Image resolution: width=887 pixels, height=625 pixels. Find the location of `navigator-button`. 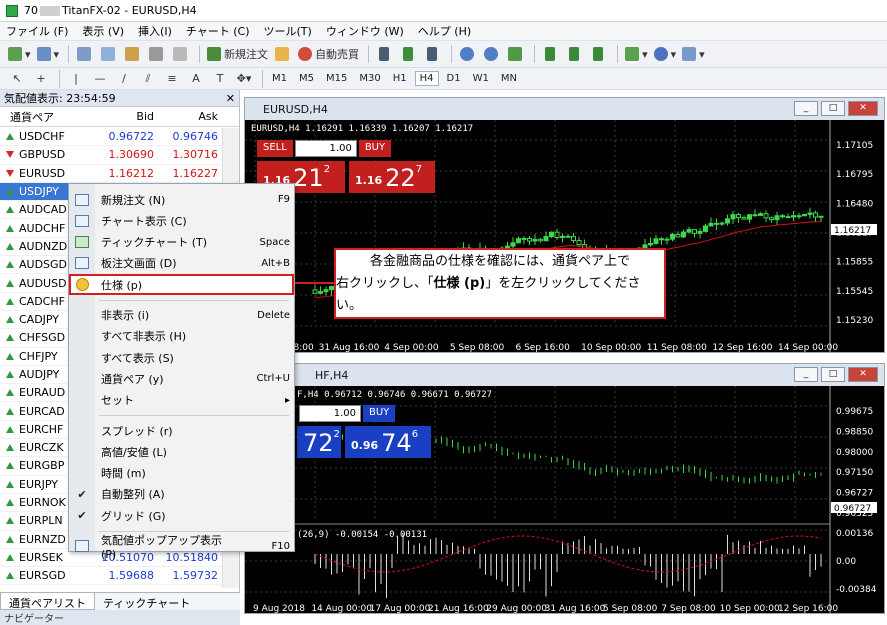

navigator-button is located at coordinates (133, 54).